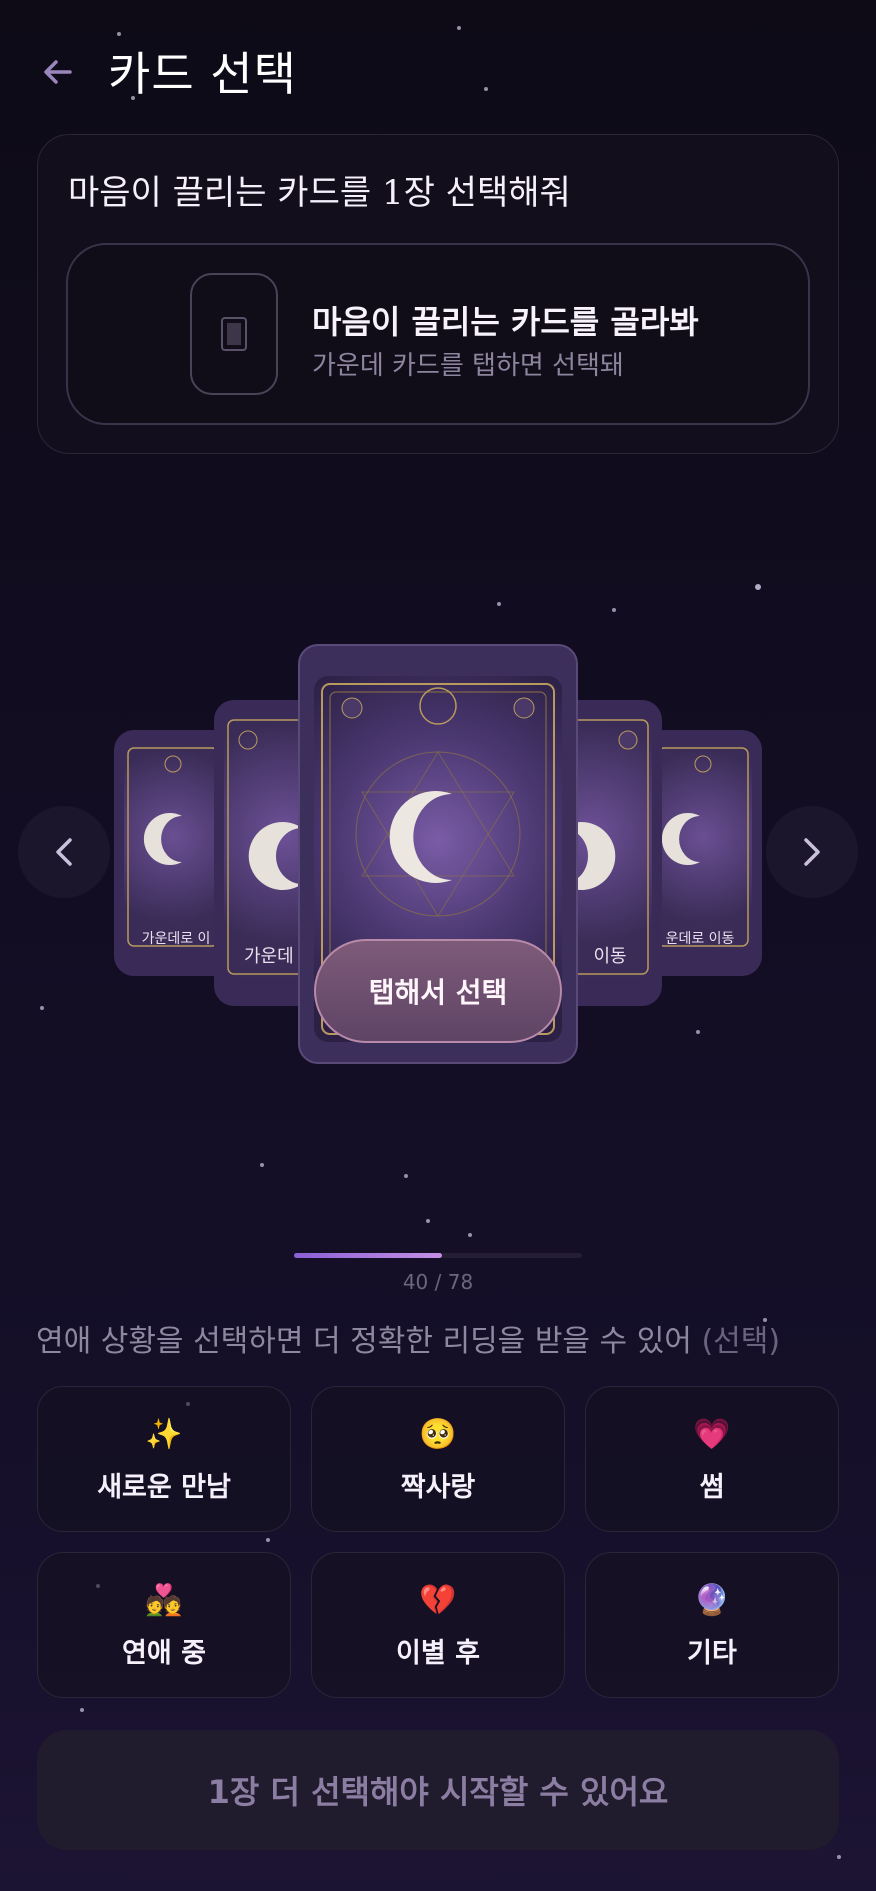 The width and height of the screenshot is (876, 1891). I want to click on progress-text: 40 / 78, so click(438, 1282).